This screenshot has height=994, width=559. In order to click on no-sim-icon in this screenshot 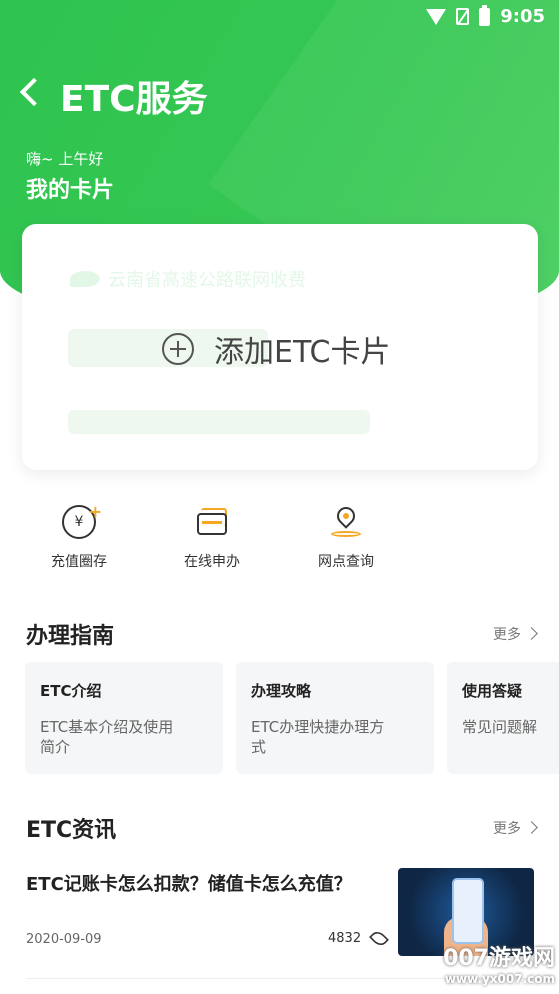, I will do `click(463, 16)`.